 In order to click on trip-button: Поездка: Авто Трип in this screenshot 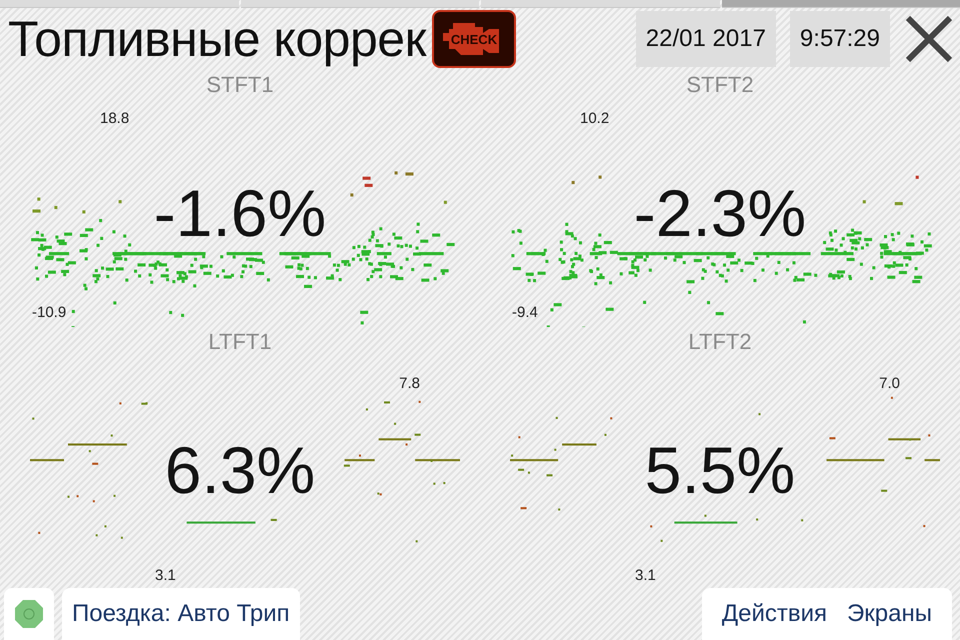, I will do `click(181, 614)`.